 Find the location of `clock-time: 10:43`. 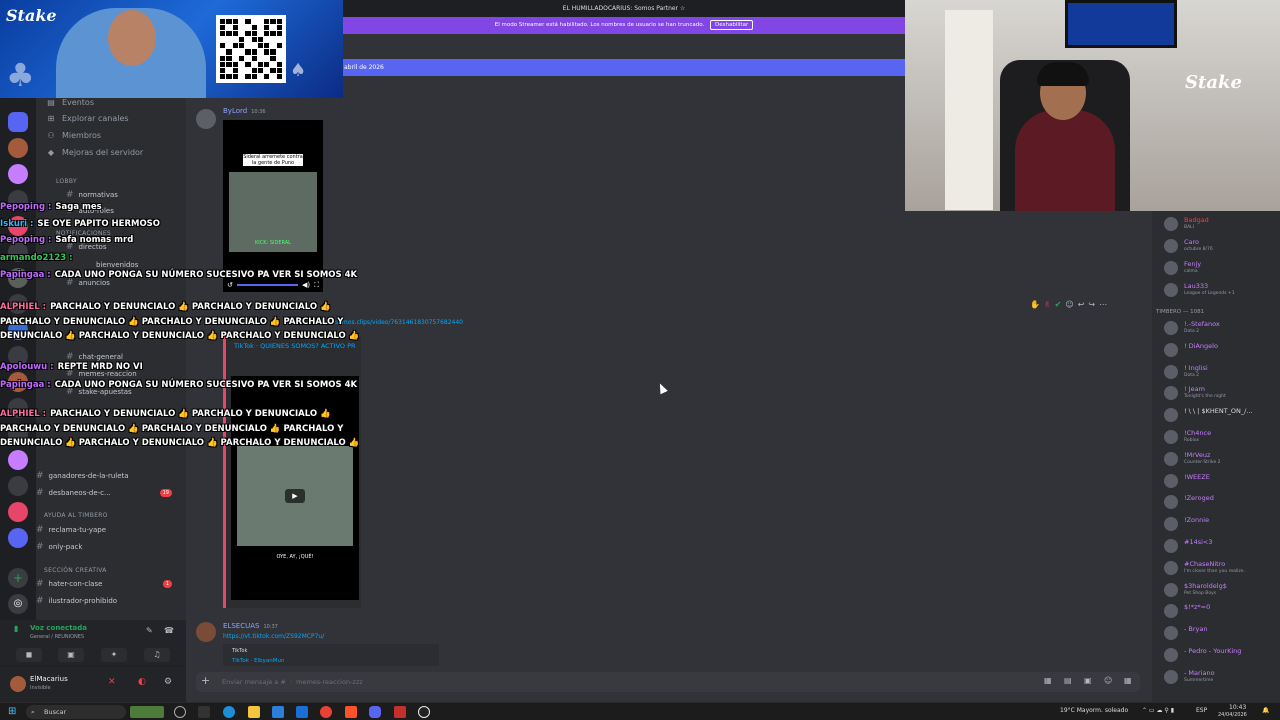

clock-time: 10:43 is located at coordinates (1237, 707).